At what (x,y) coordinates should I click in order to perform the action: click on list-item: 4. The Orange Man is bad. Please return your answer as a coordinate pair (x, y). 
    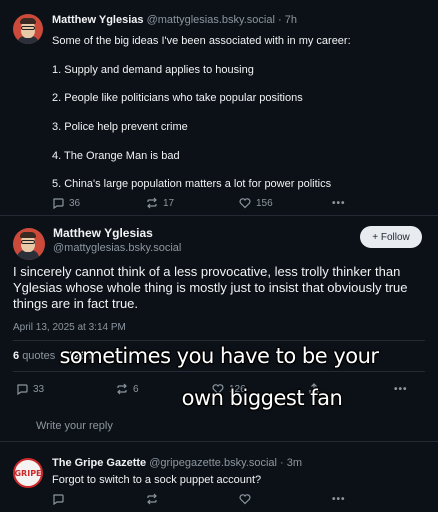
    Looking at the image, I should click on (116, 156).